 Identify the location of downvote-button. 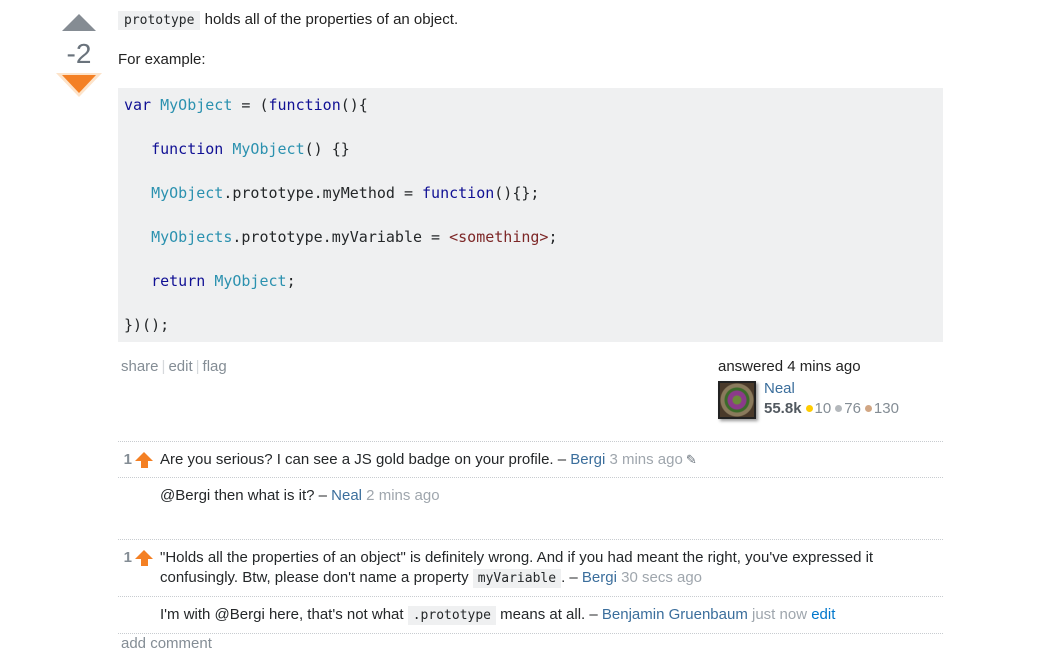
(79, 87).